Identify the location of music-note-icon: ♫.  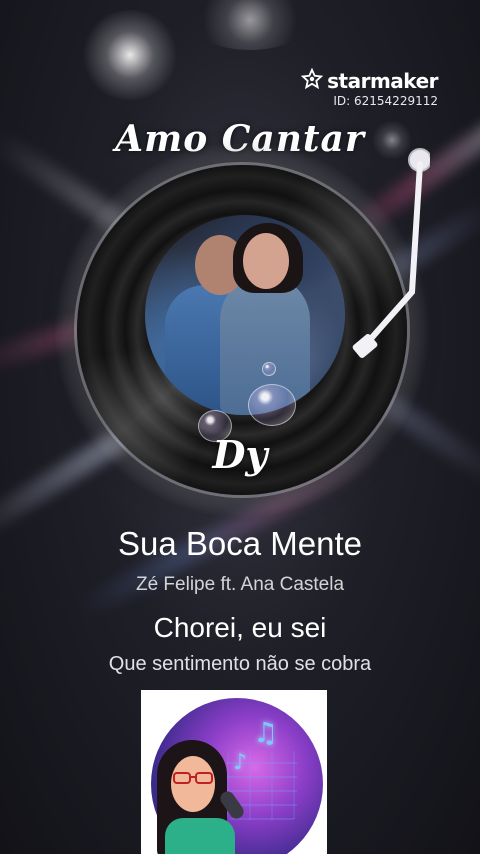
(266, 732).